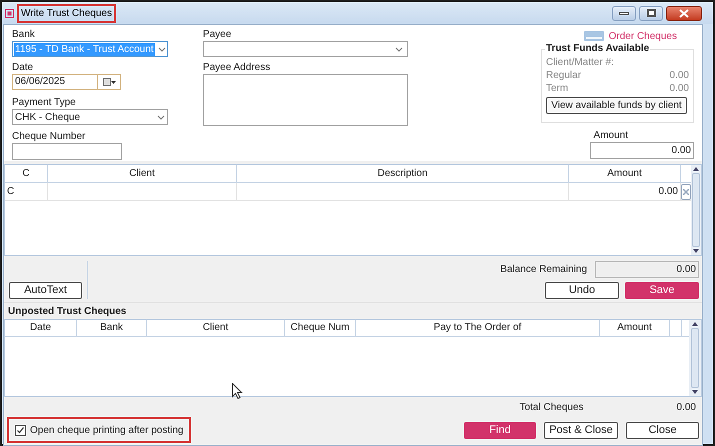 This screenshot has height=446, width=715. I want to click on column-header: Bank, so click(112, 328).